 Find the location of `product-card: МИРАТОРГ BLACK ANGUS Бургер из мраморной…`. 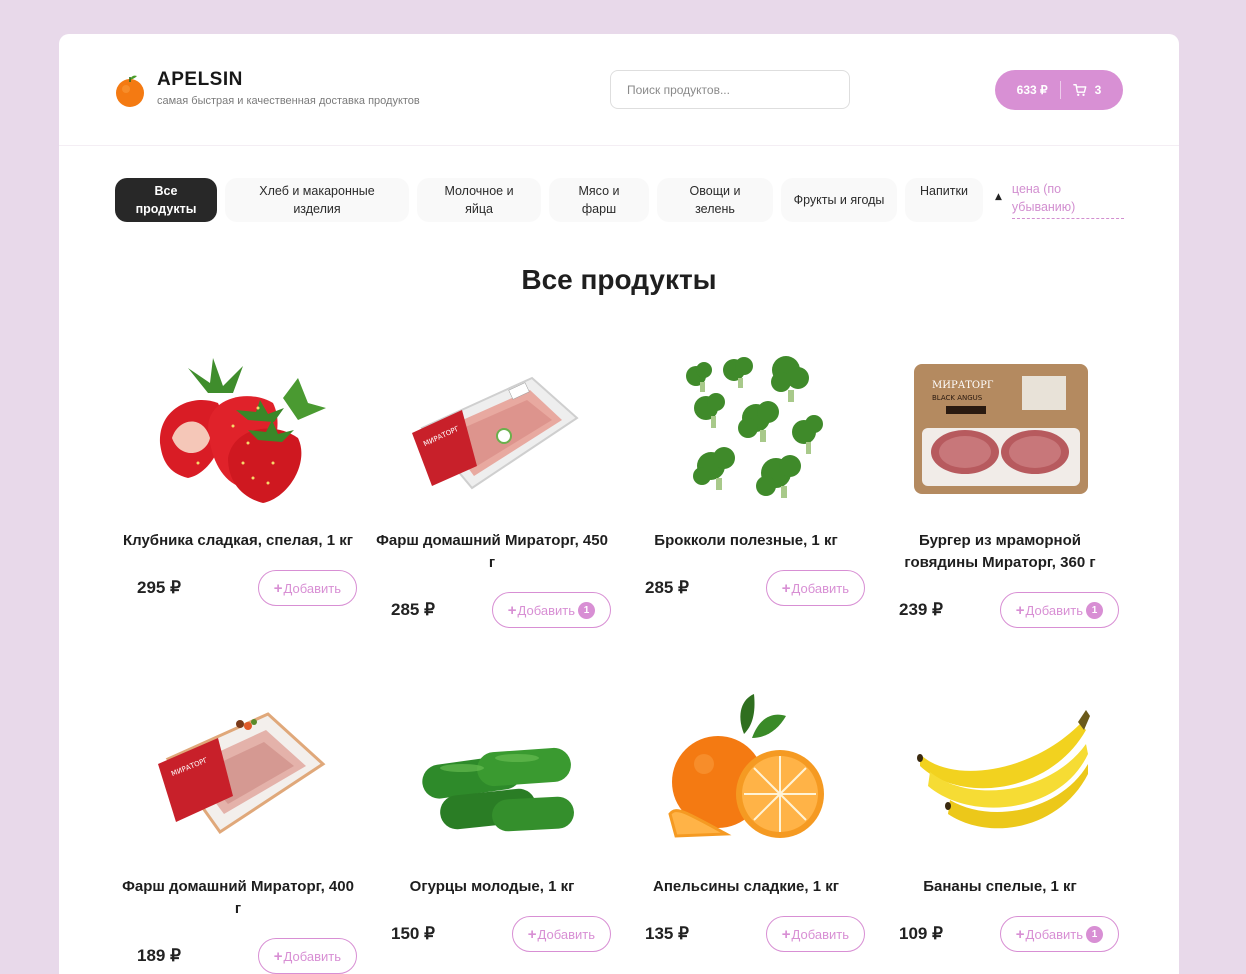

product-card: МИРАТОРГ BLACK ANGUS Бургер из мраморной… is located at coordinates (1000, 488).